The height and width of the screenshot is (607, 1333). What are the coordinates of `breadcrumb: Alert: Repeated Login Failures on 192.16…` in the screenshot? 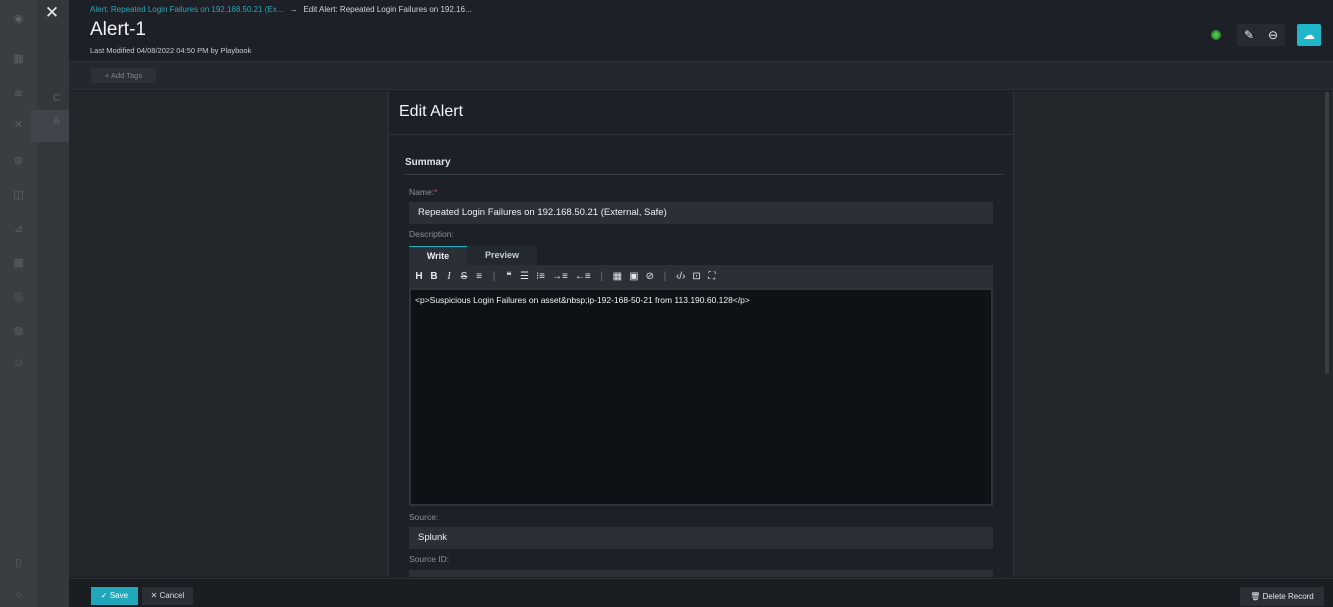 It's located at (281, 9).